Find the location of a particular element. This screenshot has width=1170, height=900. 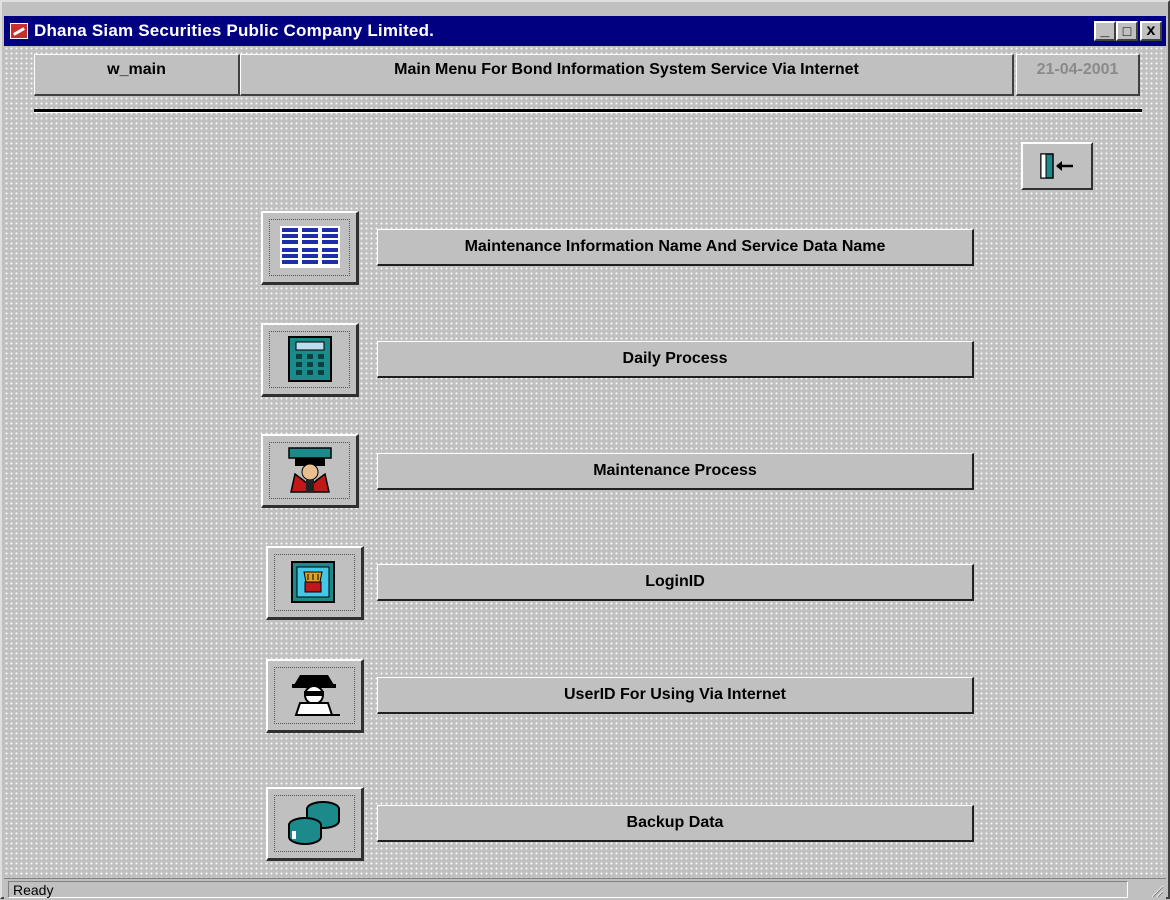

database-backup-icon is located at coordinates (314, 823).